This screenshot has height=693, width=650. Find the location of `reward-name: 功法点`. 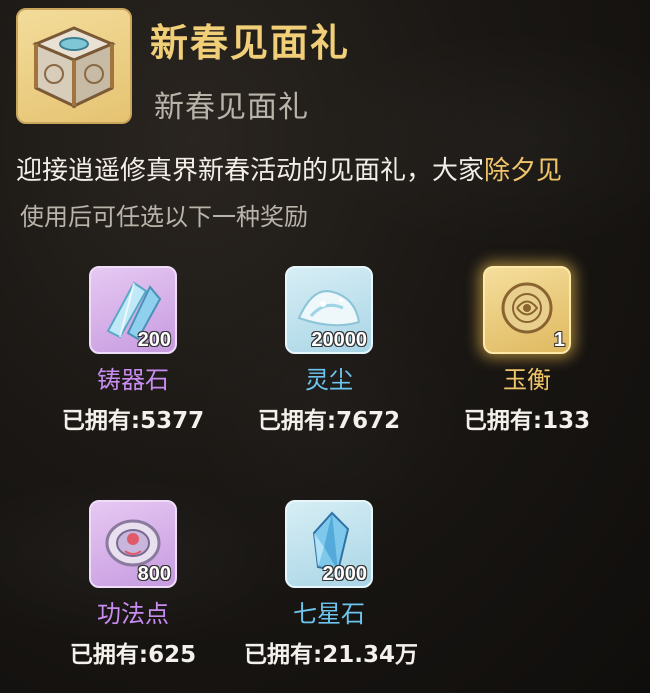

reward-name: 功法点 is located at coordinates (133, 614).